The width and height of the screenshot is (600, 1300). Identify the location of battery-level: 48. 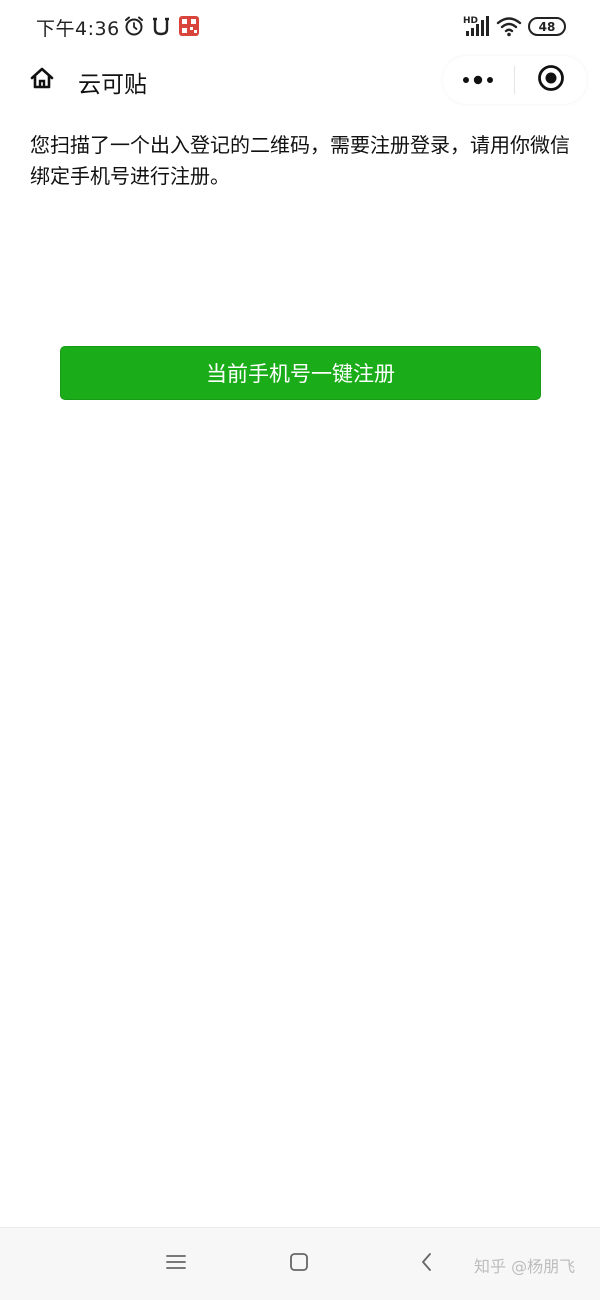
(547, 26).